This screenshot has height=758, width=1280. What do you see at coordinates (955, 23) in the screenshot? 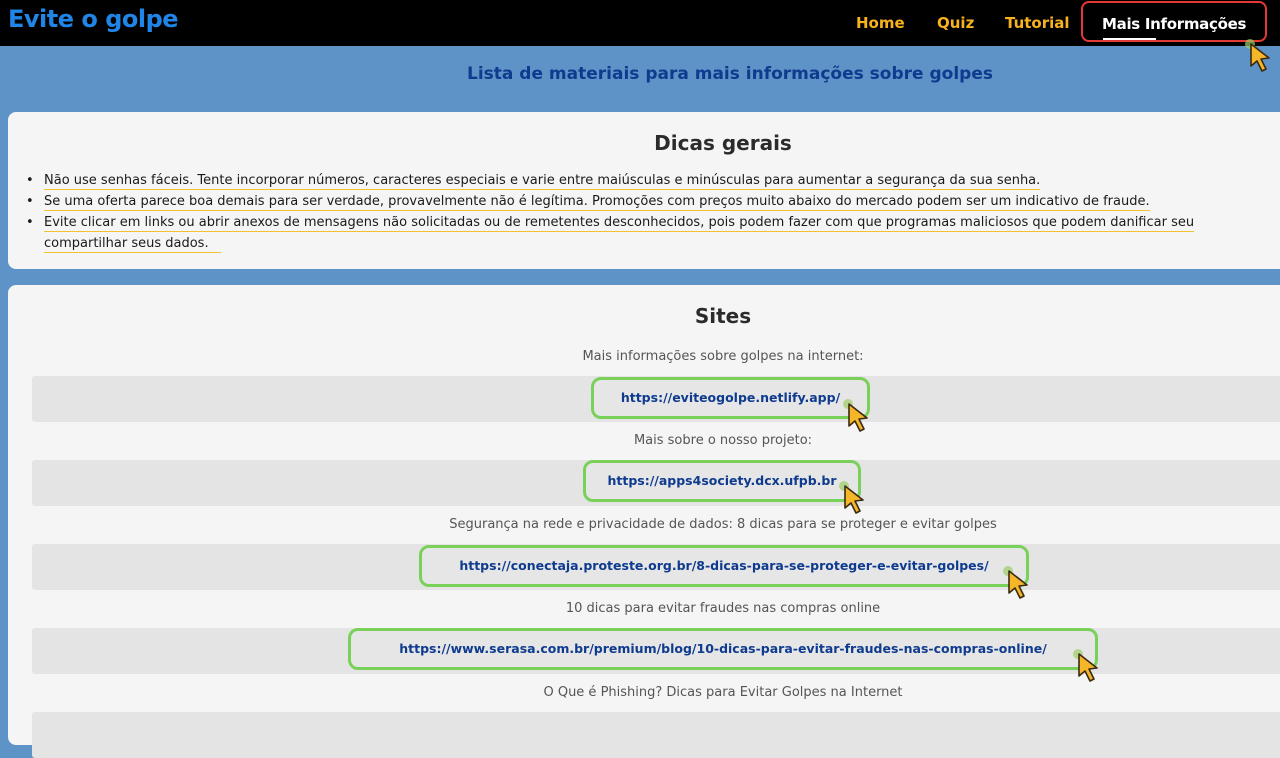
I see `nav-quiz-link: Quiz` at bounding box center [955, 23].